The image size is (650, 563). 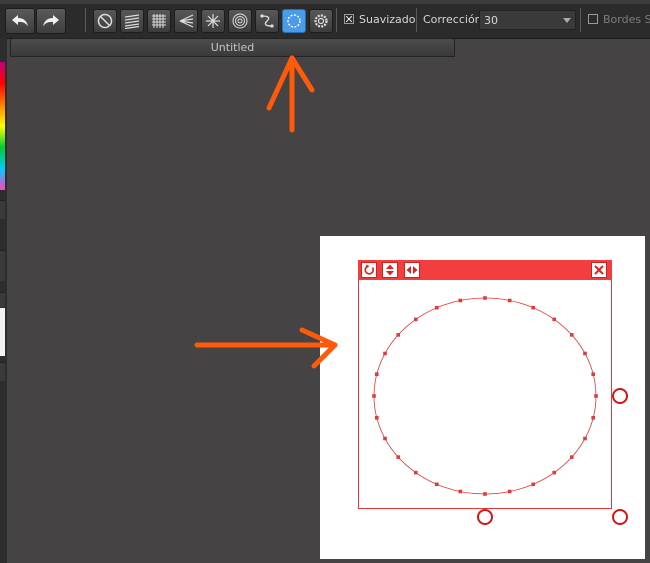 What do you see at coordinates (266, 348) in the screenshot?
I see `annotation-arrow-right` at bounding box center [266, 348].